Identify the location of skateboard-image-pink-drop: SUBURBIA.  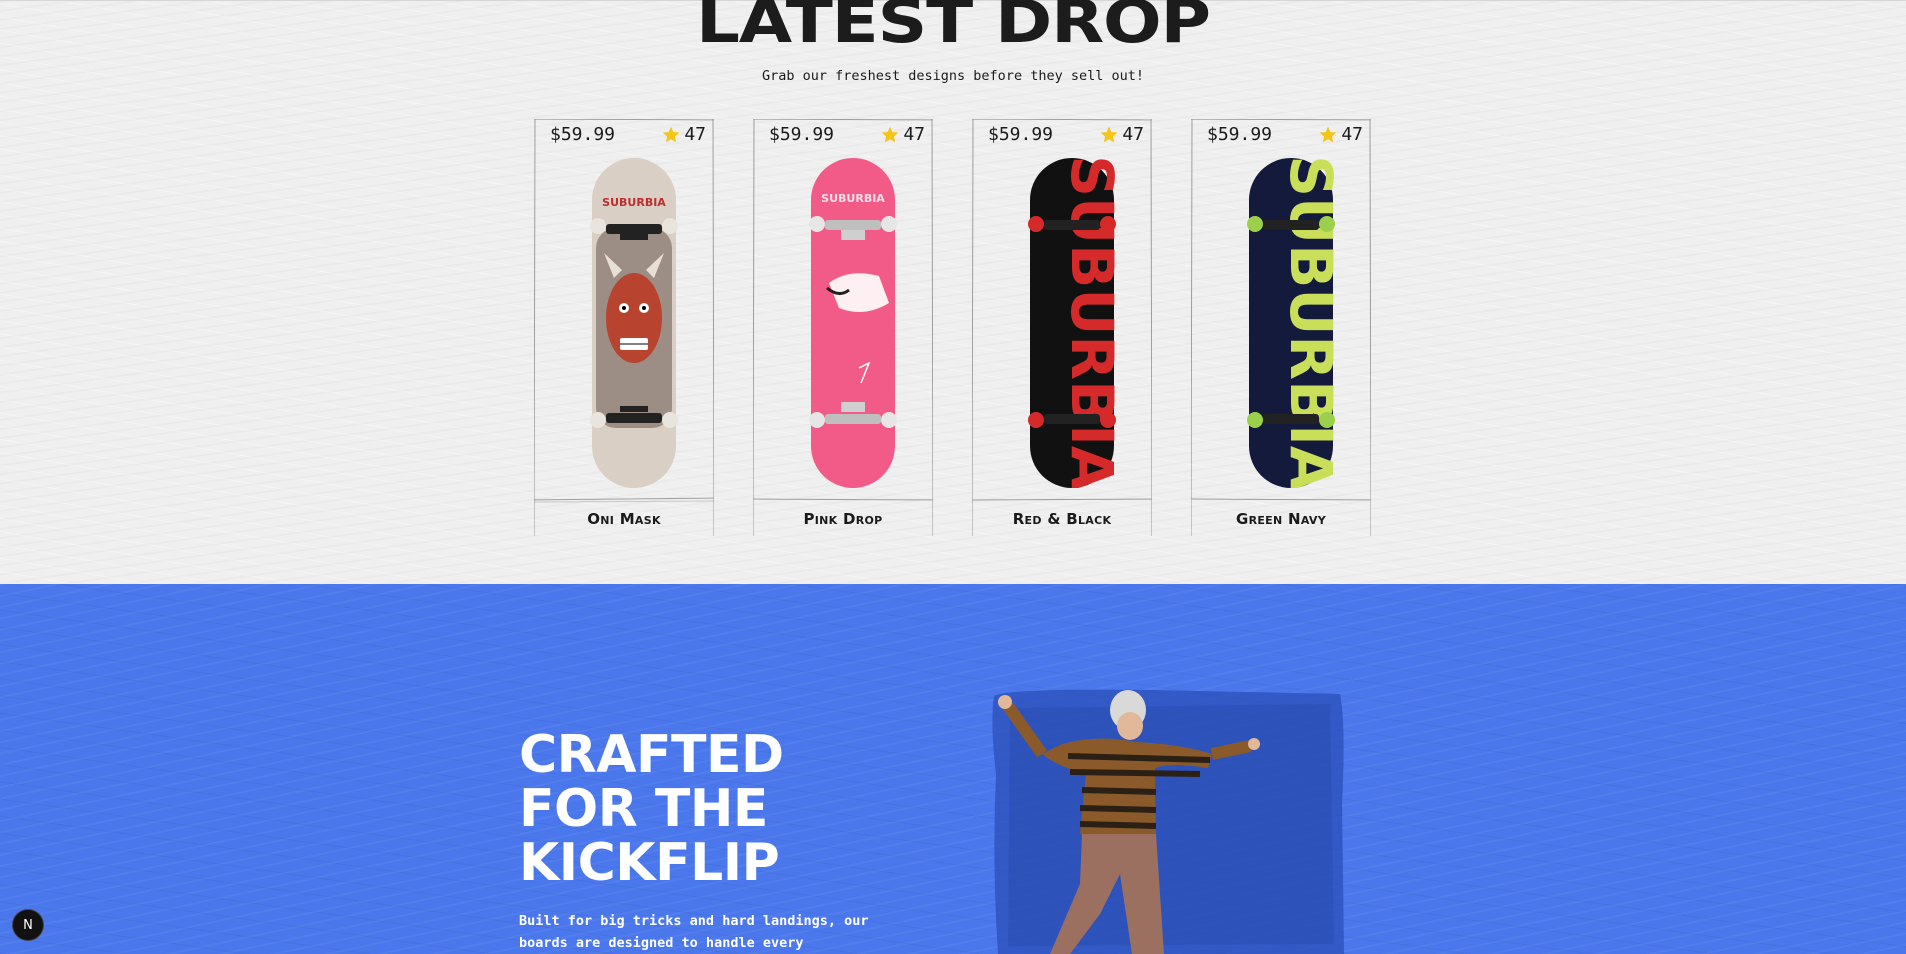
(853, 323).